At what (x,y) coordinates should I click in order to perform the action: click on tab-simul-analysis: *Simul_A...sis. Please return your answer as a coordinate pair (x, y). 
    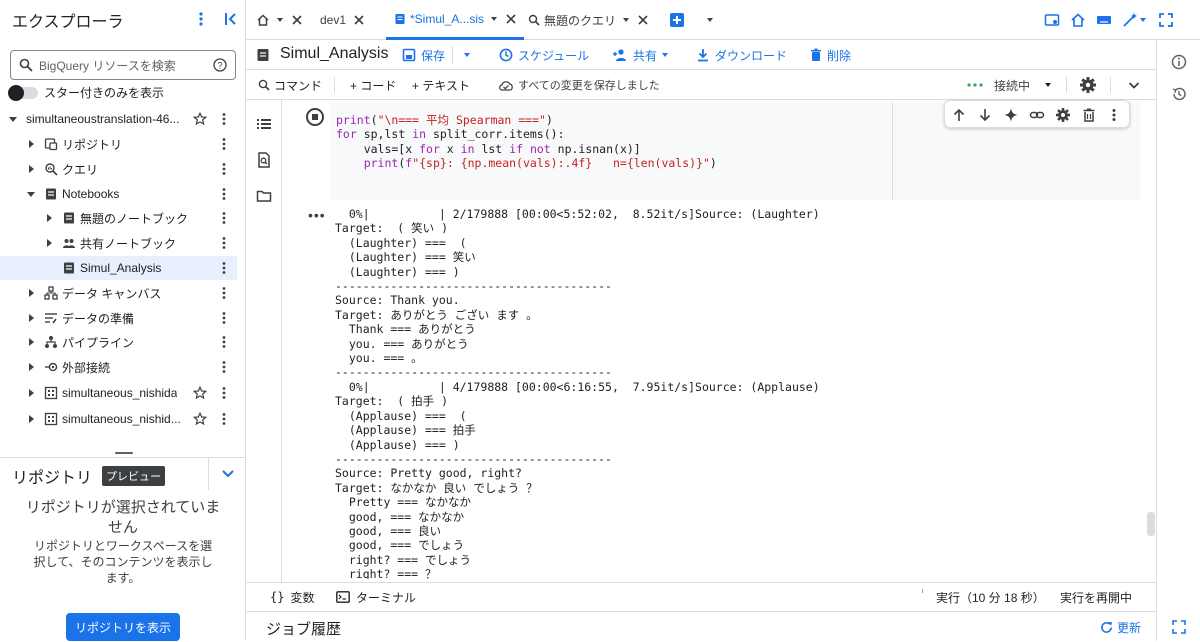
    Looking at the image, I should click on (455, 20).